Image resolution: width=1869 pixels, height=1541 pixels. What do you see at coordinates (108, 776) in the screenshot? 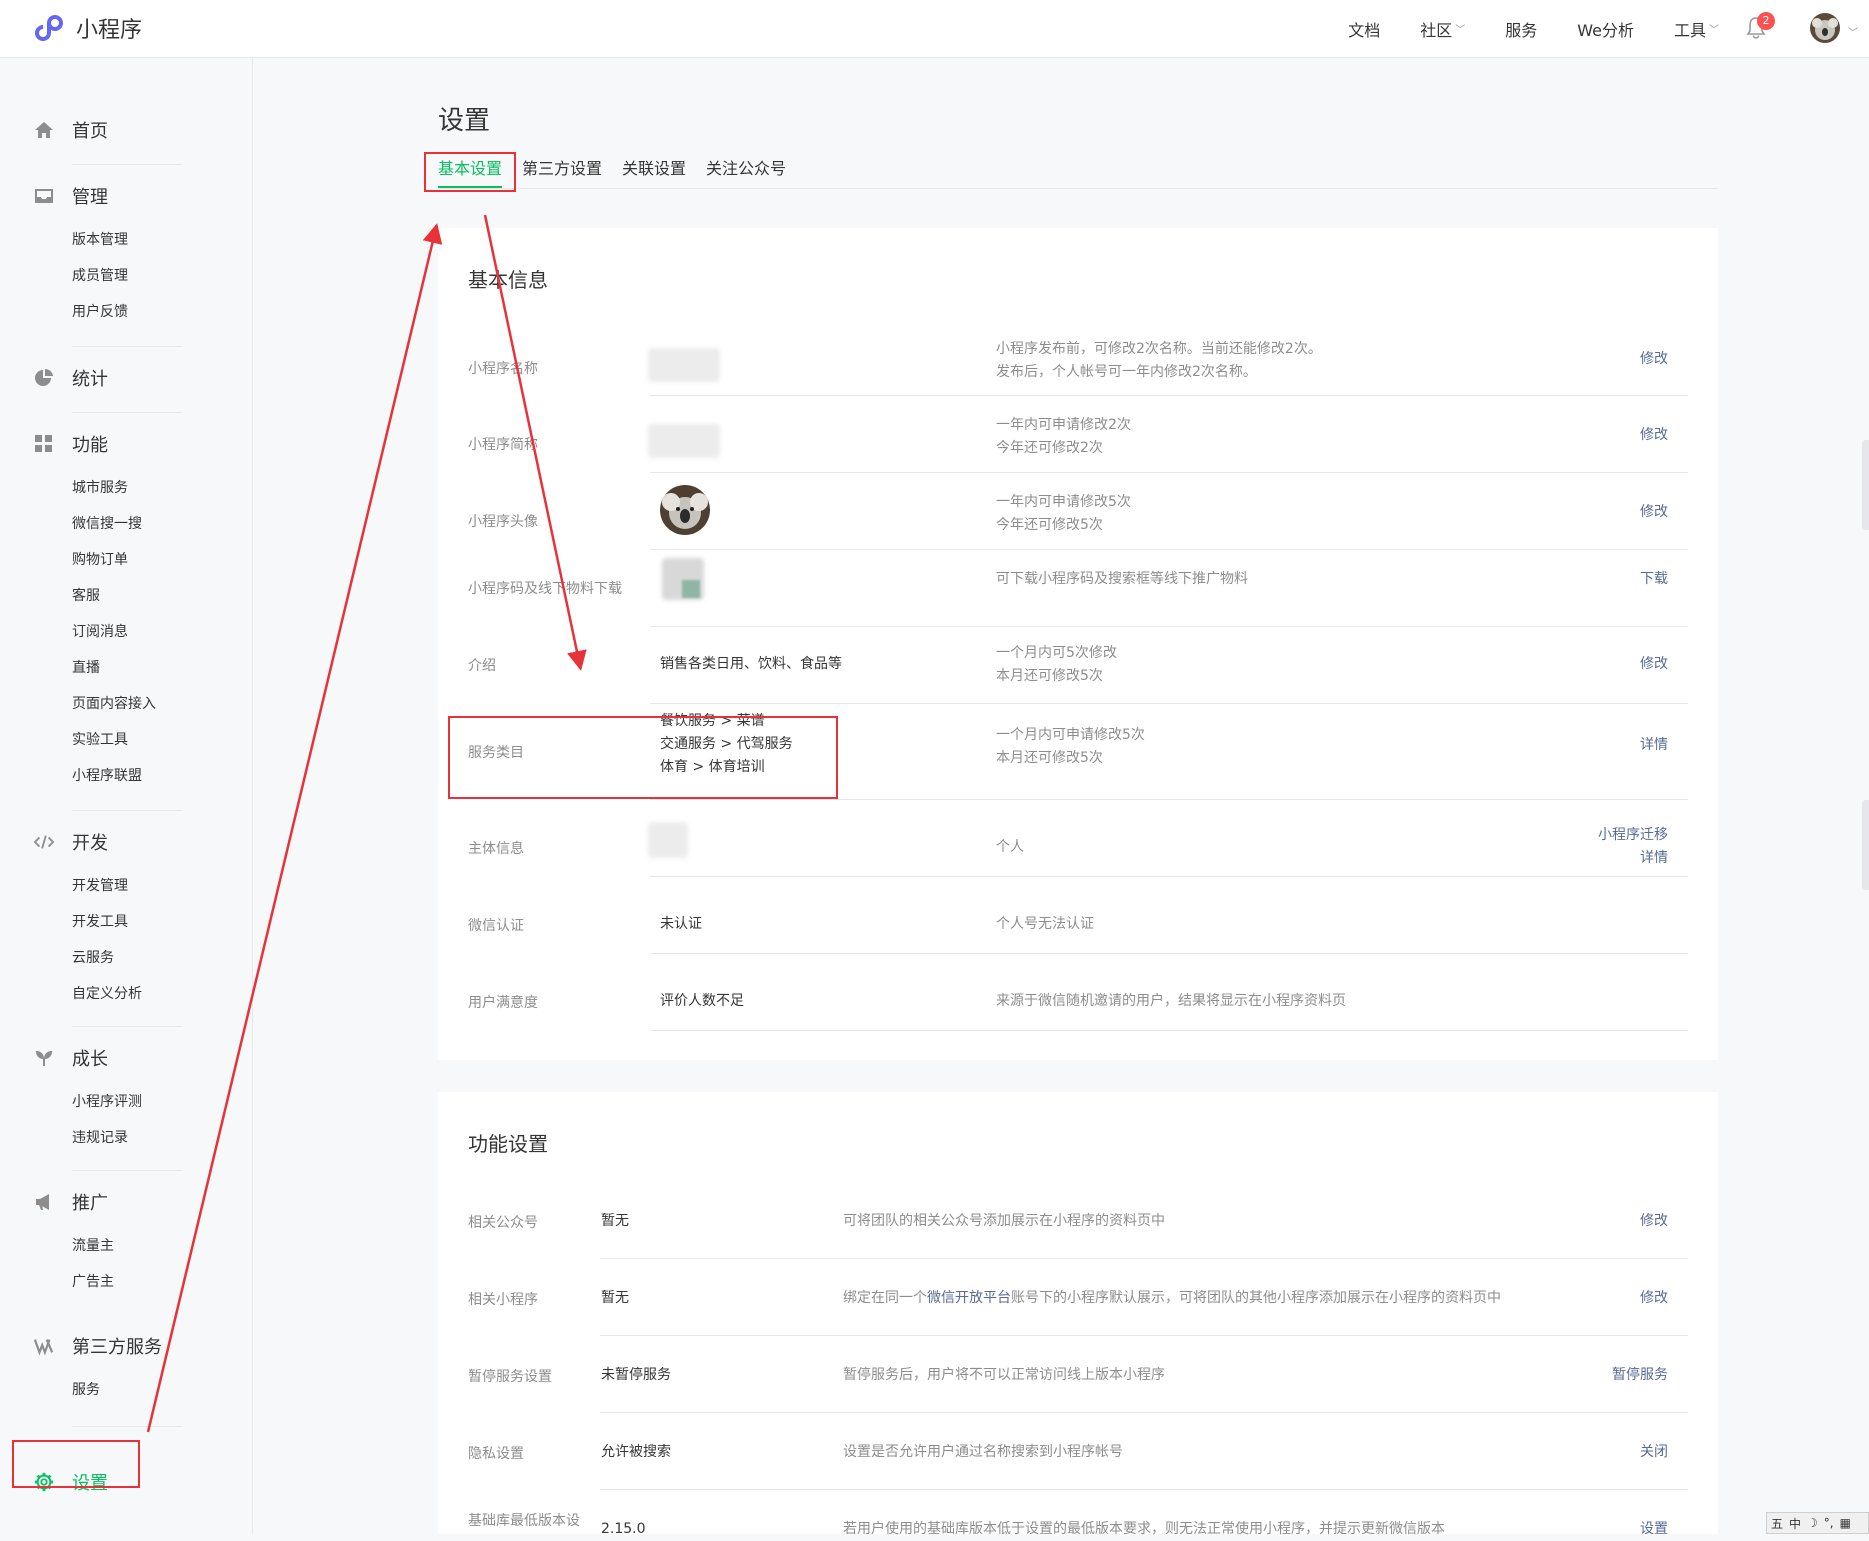
I see `sidebar-item-mini-program-alliance: 小程序联盟` at bounding box center [108, 776].